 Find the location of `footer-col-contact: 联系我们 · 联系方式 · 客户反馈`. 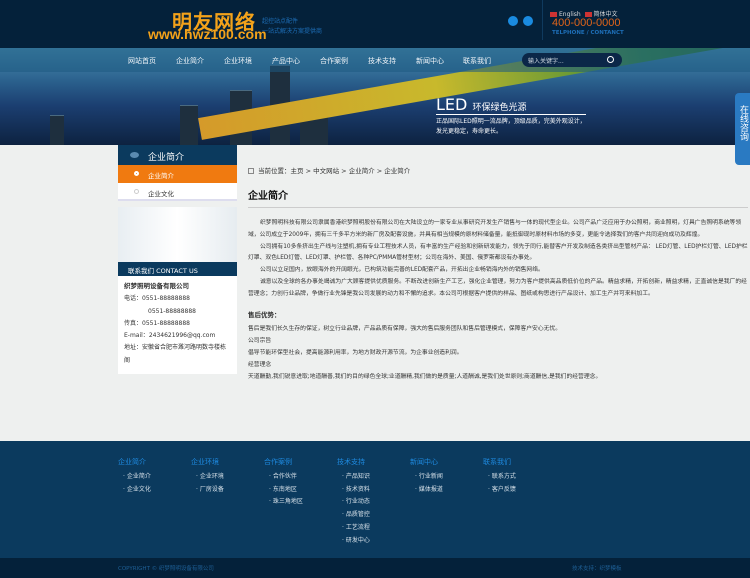

footer-col-contact: 联系我们 · 联系方式 · 客户反馈 is located at coordinates (518, 476).